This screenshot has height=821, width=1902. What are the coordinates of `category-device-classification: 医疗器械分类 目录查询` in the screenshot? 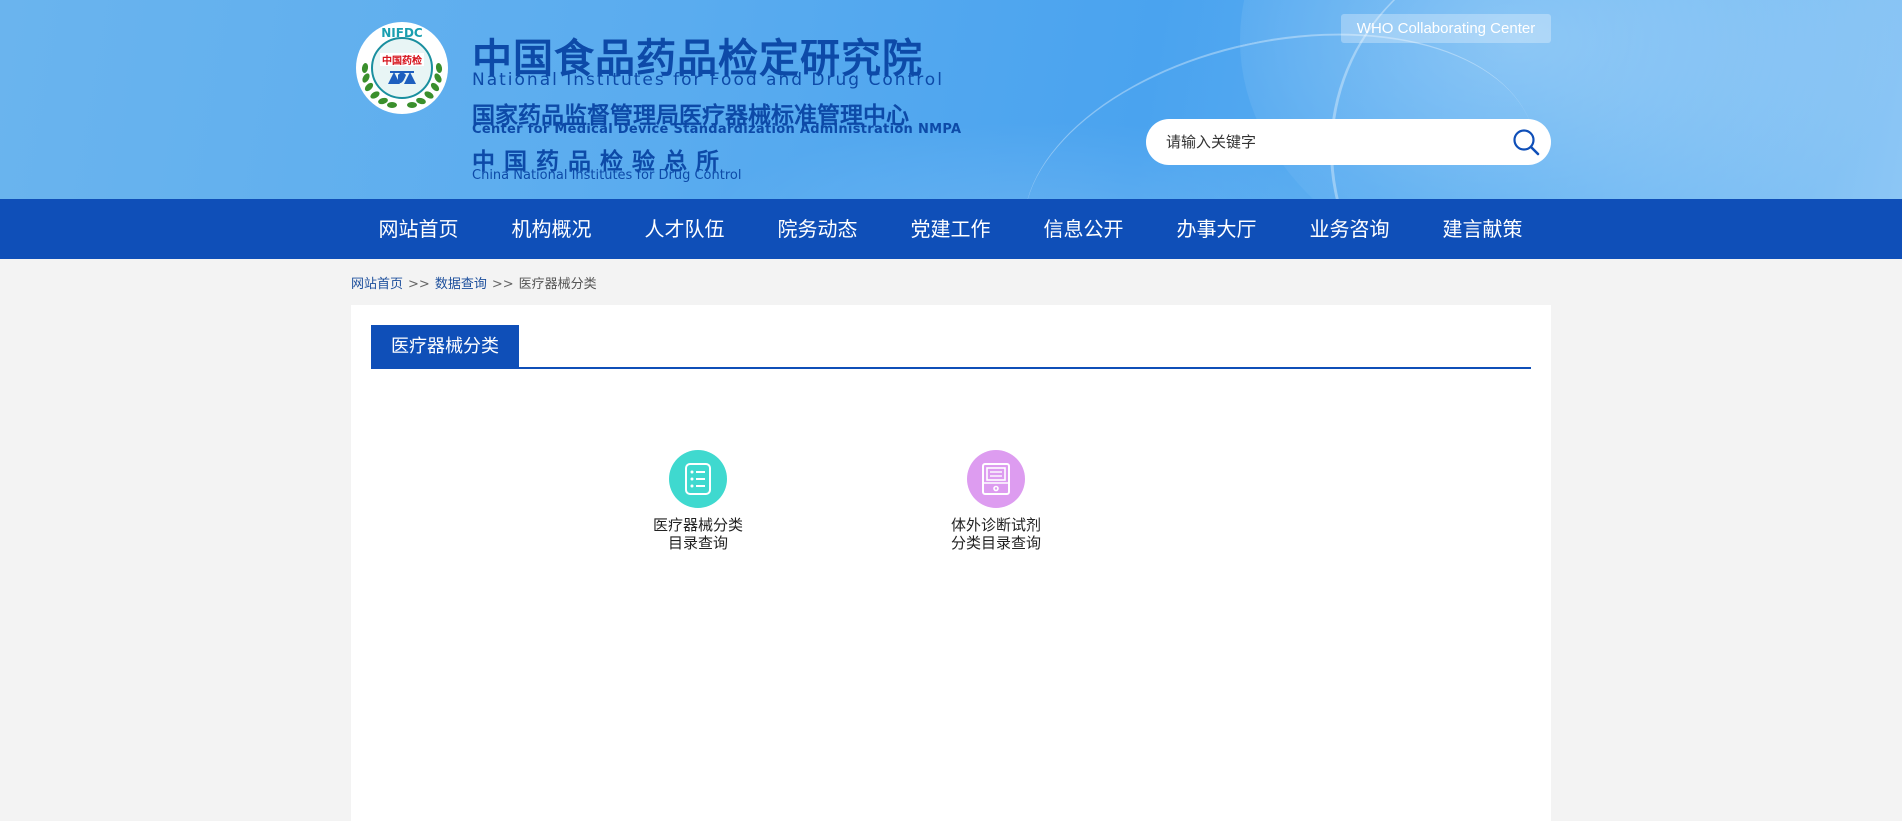 It's located at (698, 501).